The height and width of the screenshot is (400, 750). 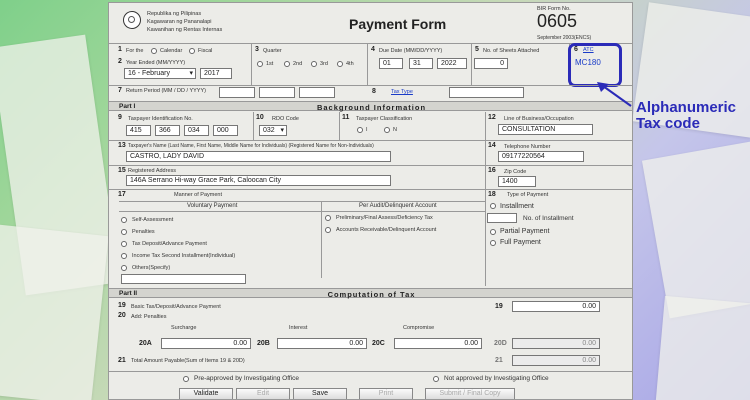 I want to click on tin-part2-input: 366, so click(x=167, y=130).